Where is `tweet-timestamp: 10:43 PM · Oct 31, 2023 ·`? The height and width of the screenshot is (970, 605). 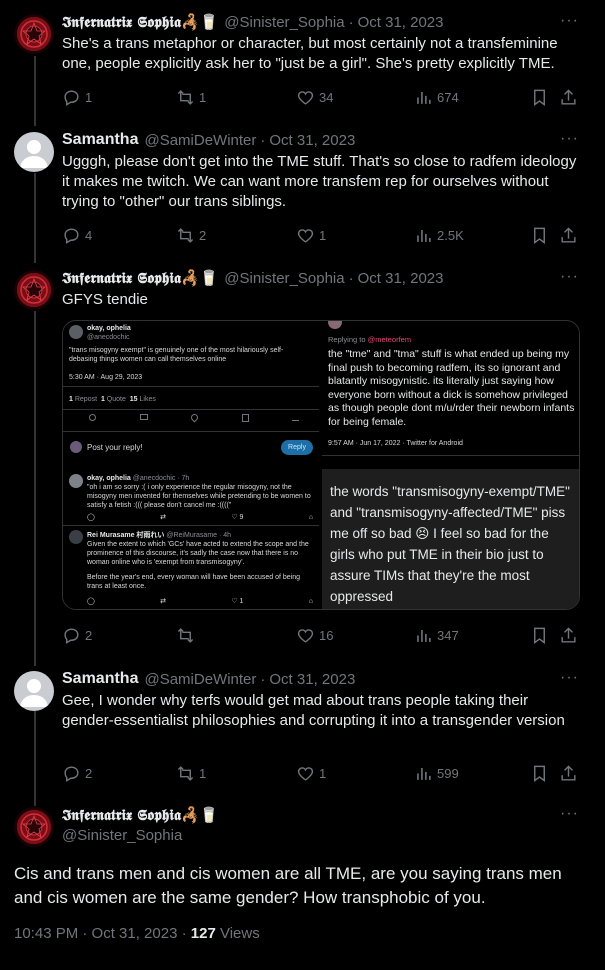 tweet-timestamp: 10:43 PM · Oct 31, 2023 · is located at coordinates (100, 933).